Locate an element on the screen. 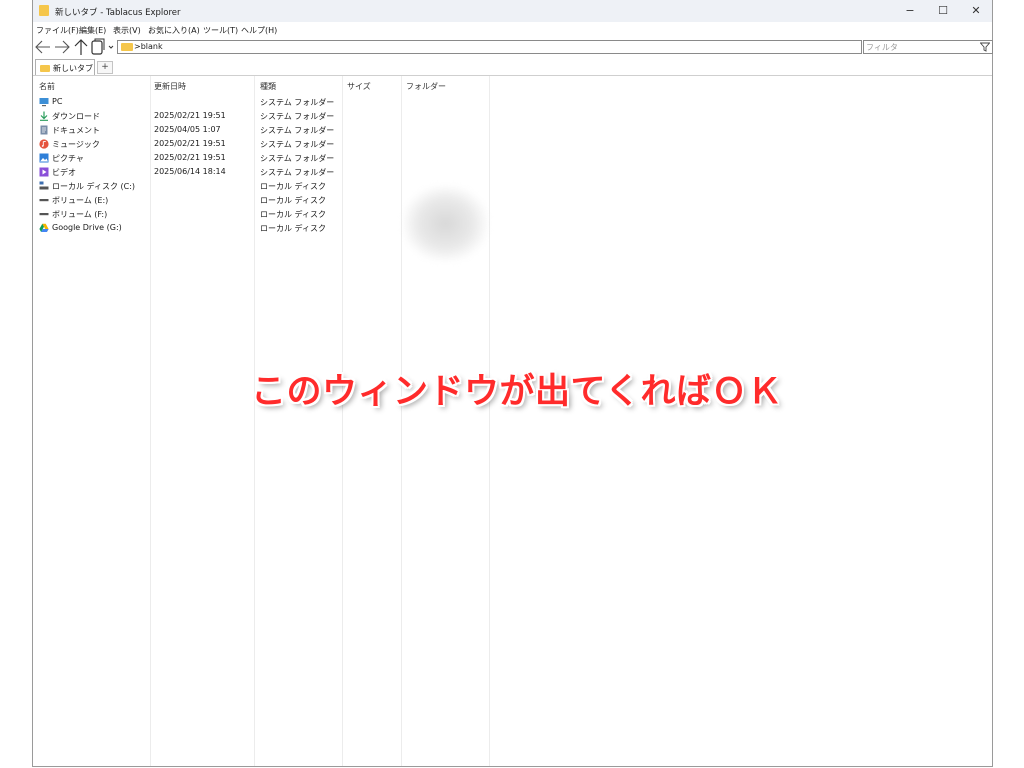 The width and height of the screenshot is (1024, 768). cell-name: ピクチャ is located at coordinates (68, 158).